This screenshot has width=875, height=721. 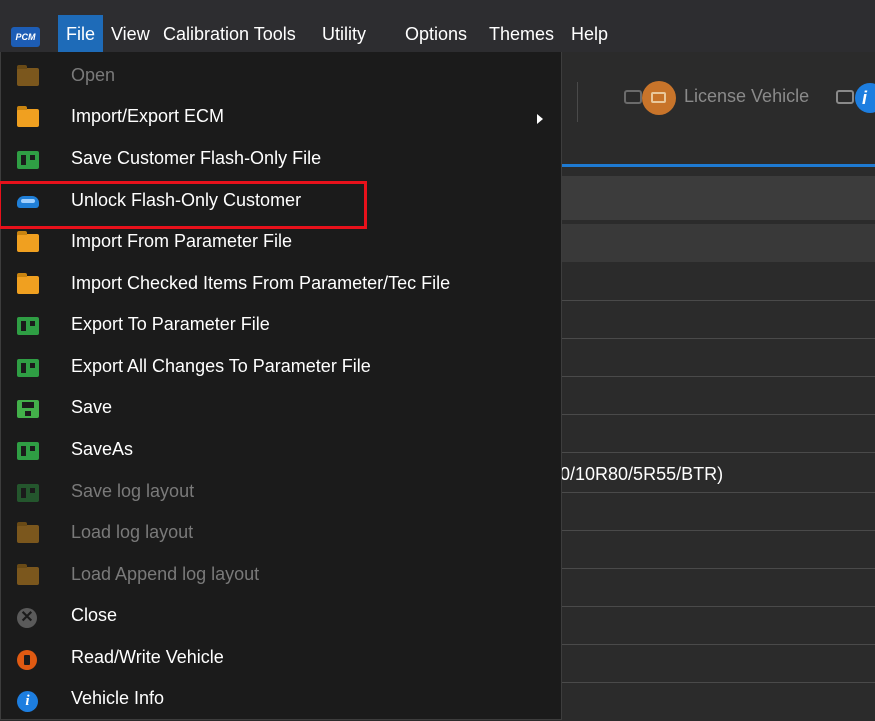 I want to click on menu-item-label: Save, so click(x=92, y=407).